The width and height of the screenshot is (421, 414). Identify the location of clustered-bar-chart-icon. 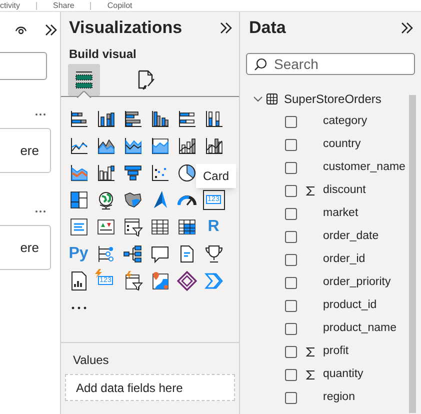
(132, 118).